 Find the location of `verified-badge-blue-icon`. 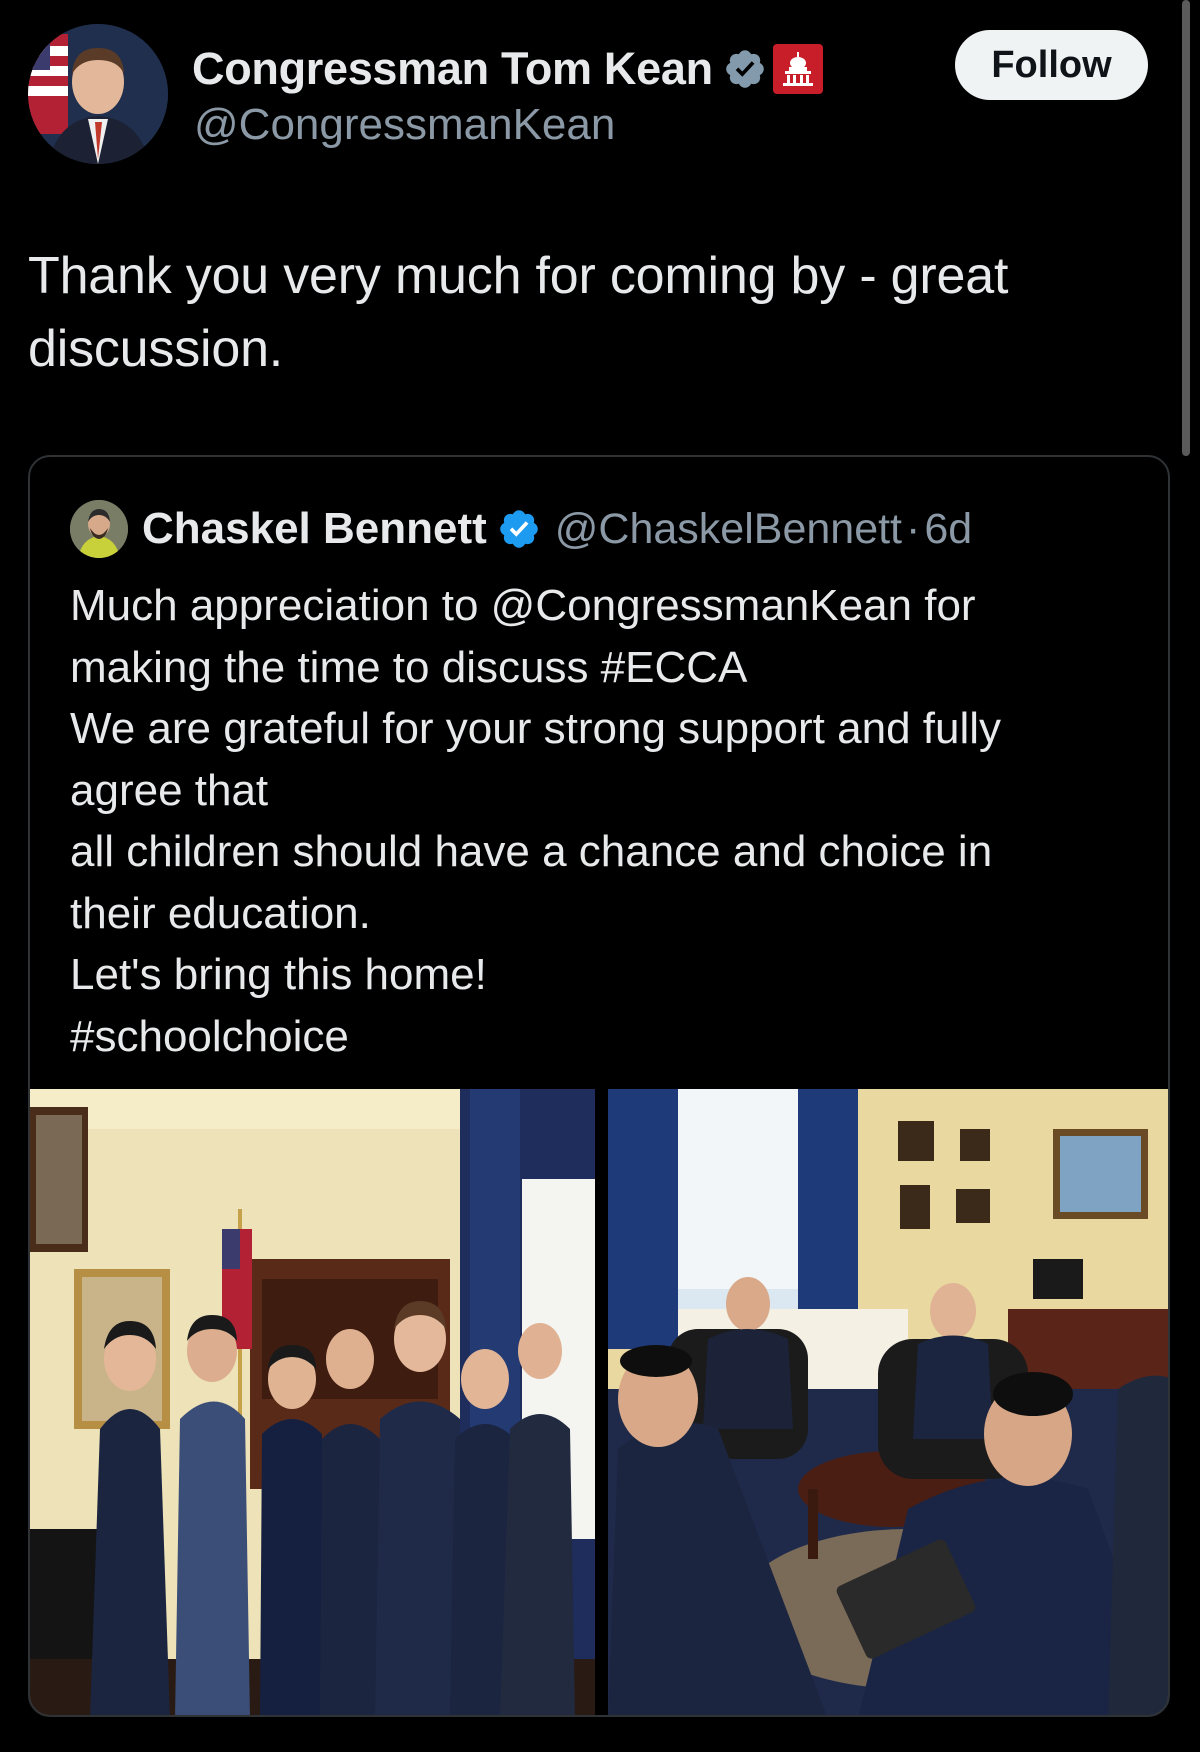

verified-badge-blue-icon is located at coordinates (519, 529).